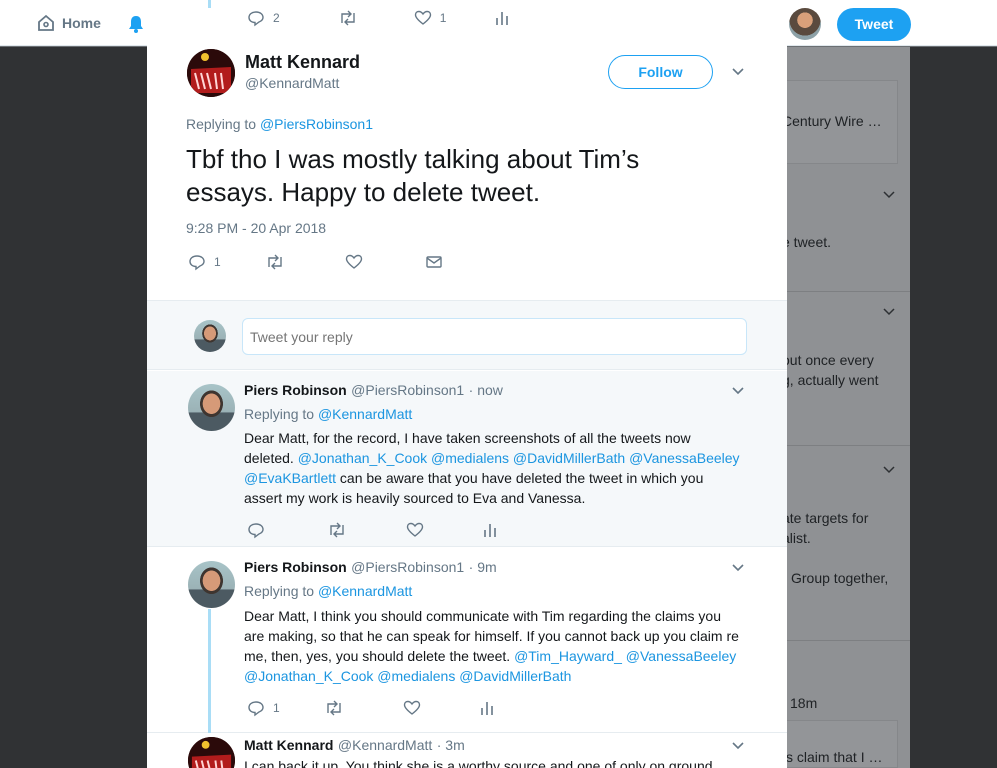 The image size is (997, 768). What do you see at coordinates (874, 24) in the screenshot?
I see `tweet-button: Tweet` at bounding box center [874, 24].